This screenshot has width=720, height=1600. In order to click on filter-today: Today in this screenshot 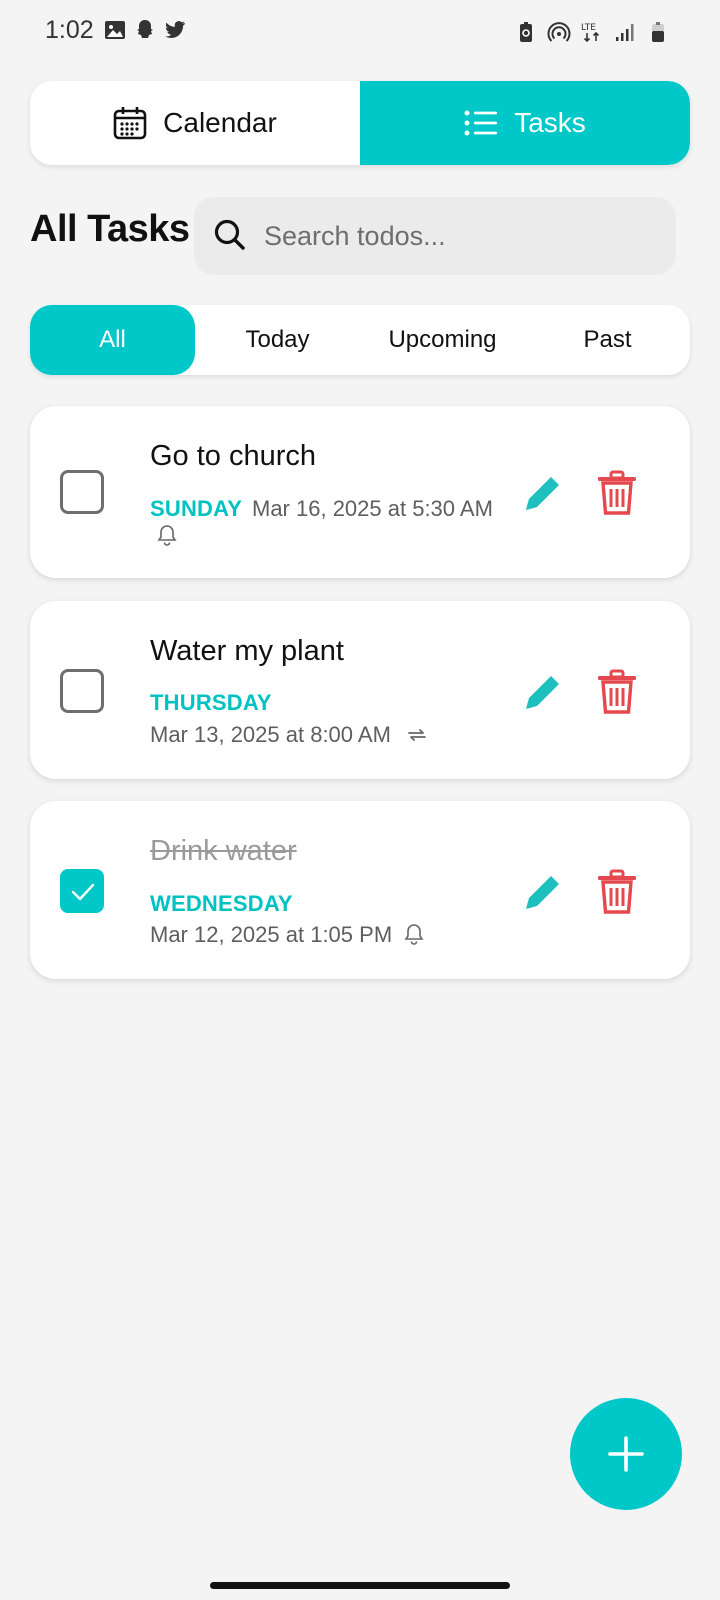, I will do `click(277, 340)`.